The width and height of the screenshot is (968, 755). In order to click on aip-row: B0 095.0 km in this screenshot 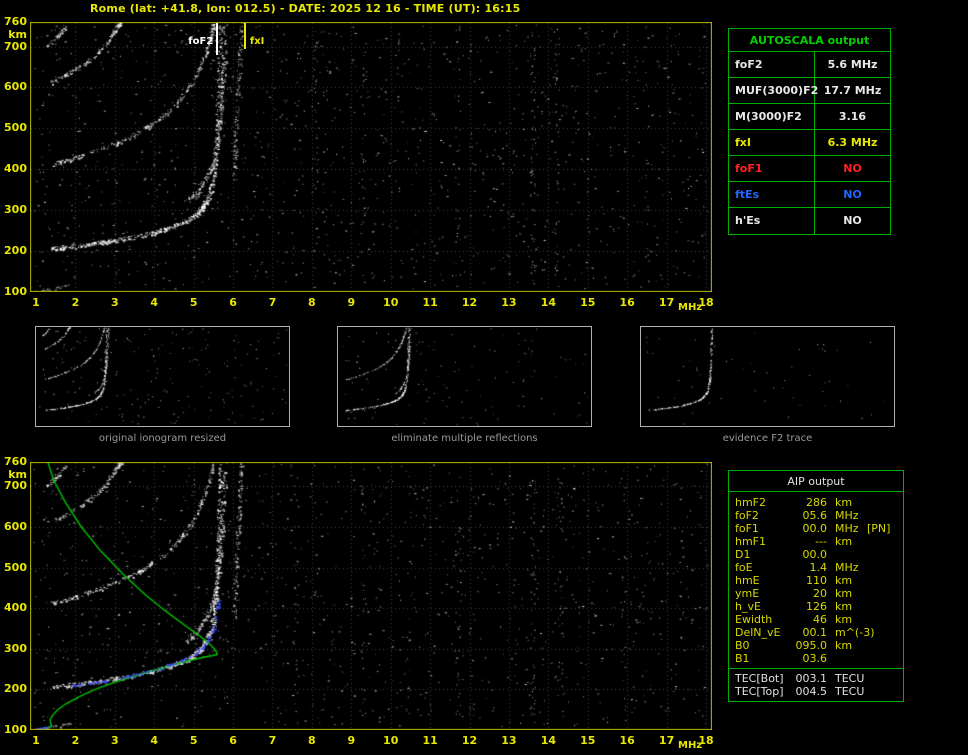, I will do `click(819, 645)`.